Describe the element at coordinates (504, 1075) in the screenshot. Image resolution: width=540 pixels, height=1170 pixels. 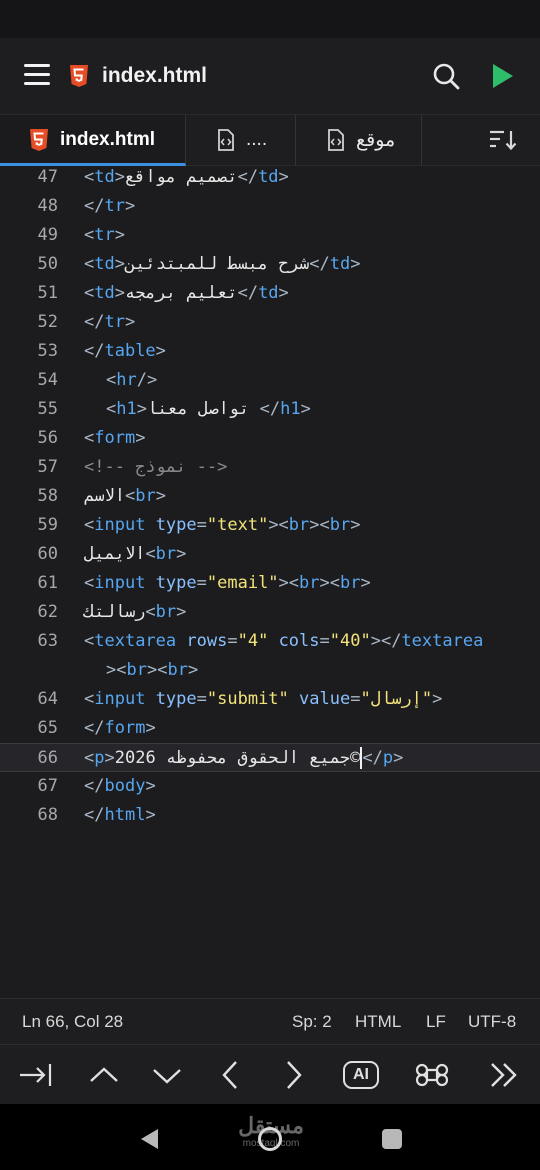
I see `more-keys-icon` at that location.